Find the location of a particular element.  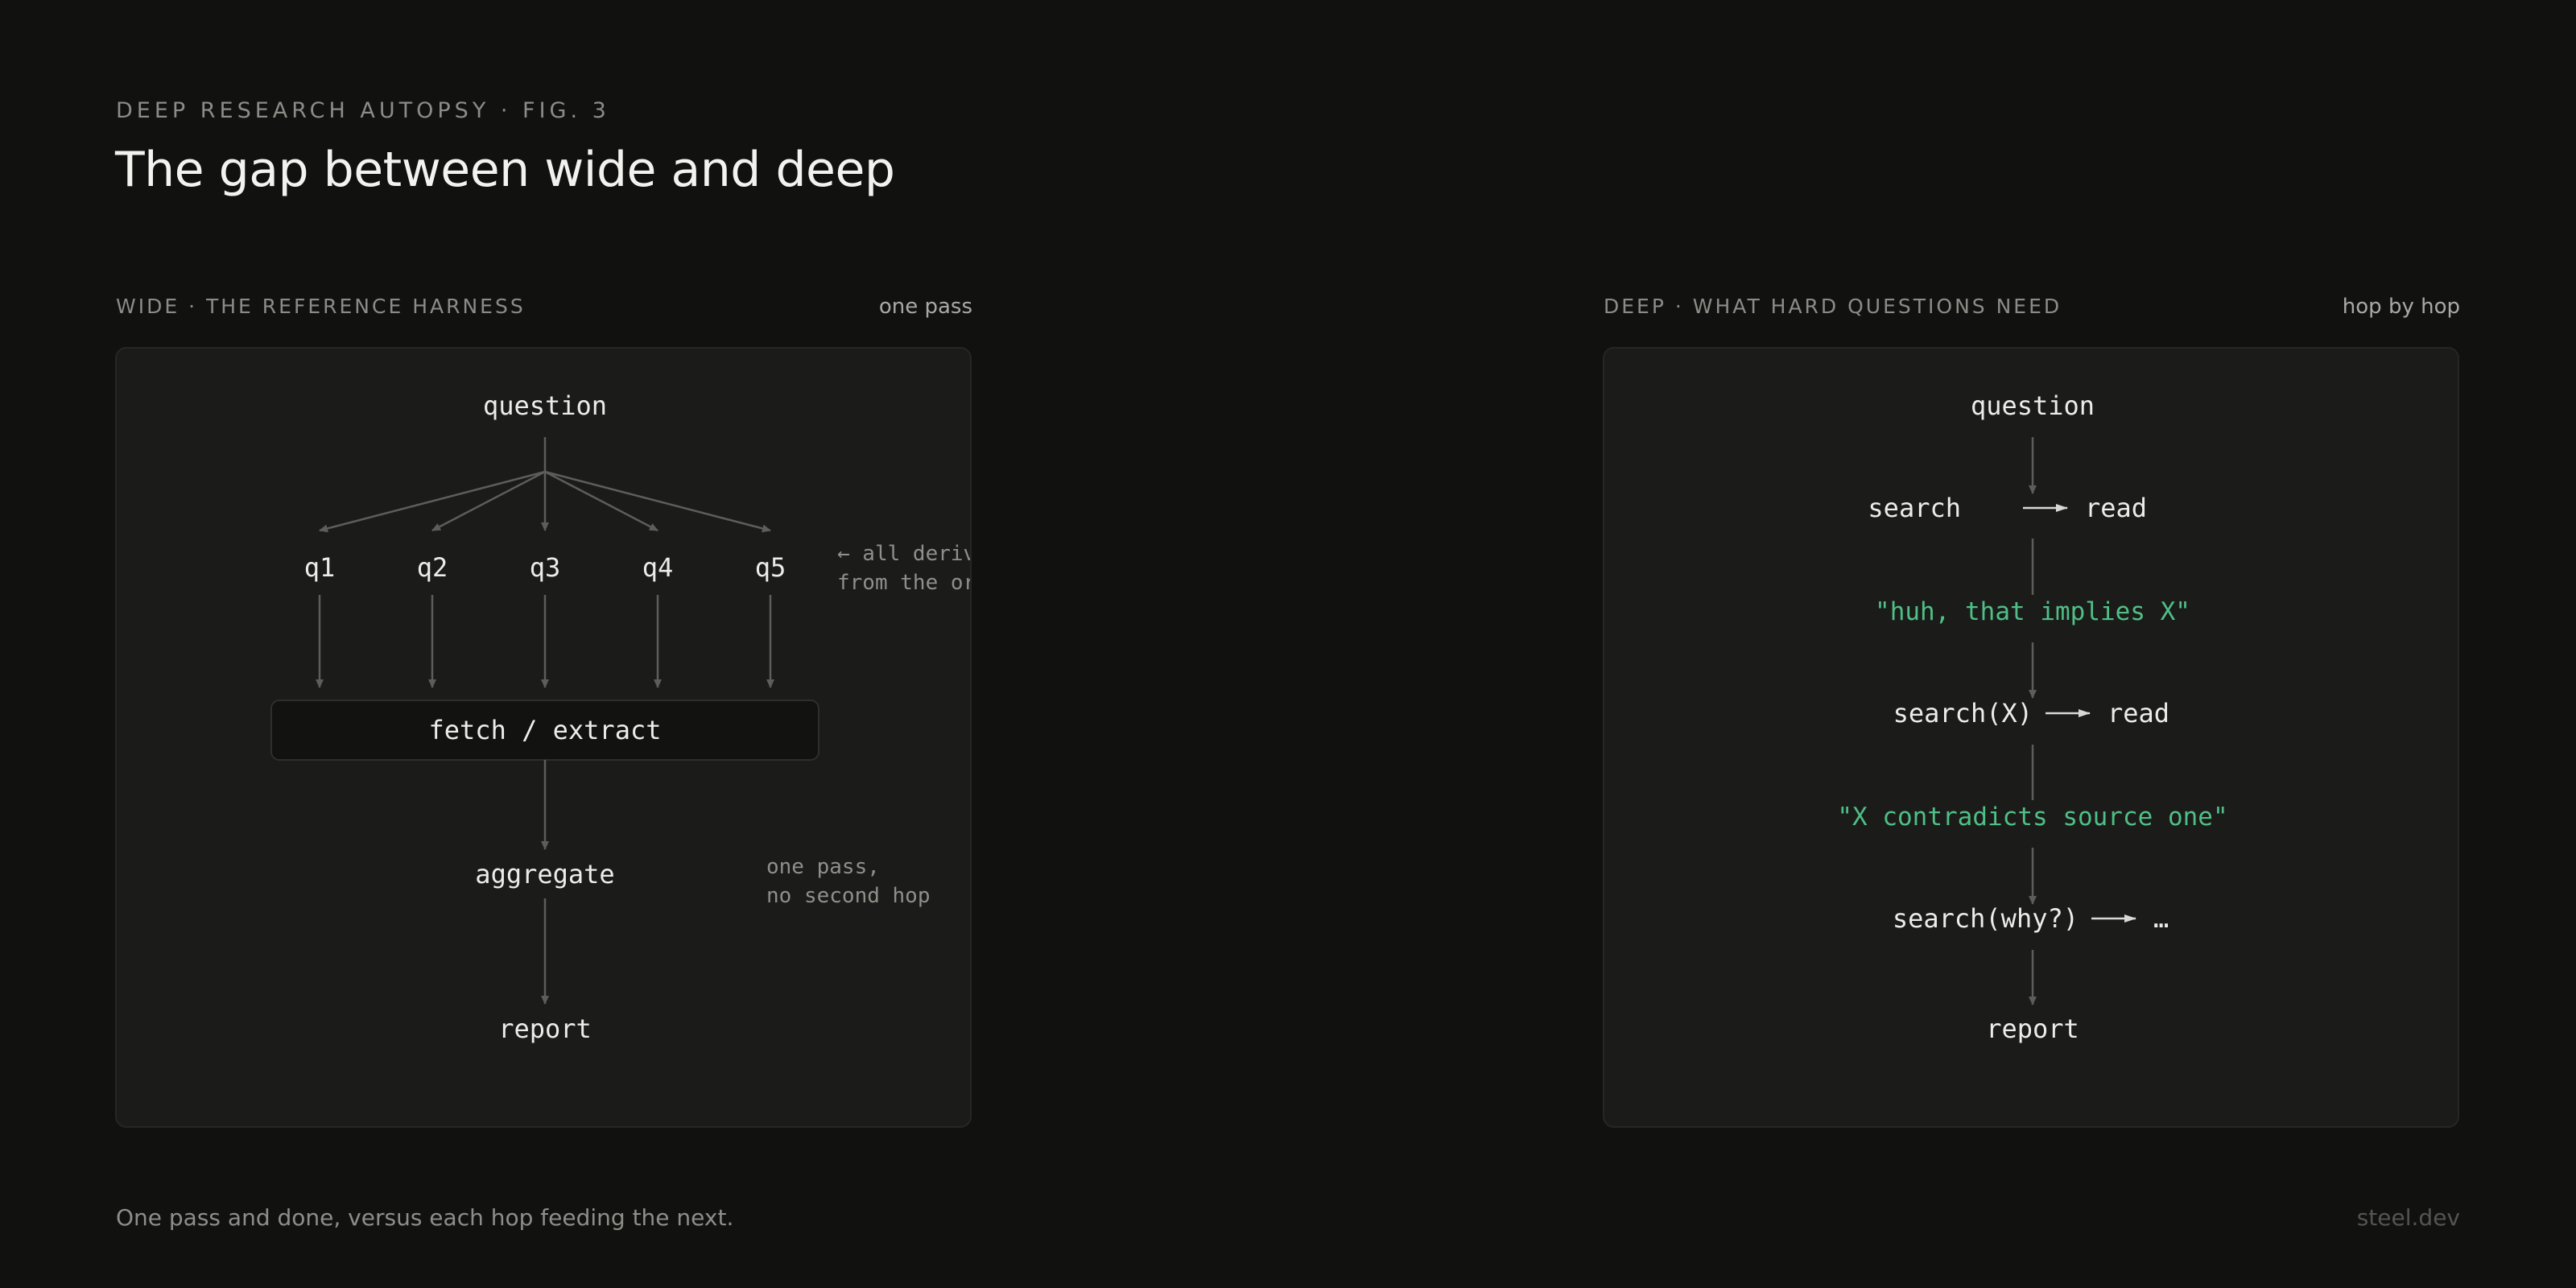

subquery-q4: q4 is located at coordinates (658, 567).